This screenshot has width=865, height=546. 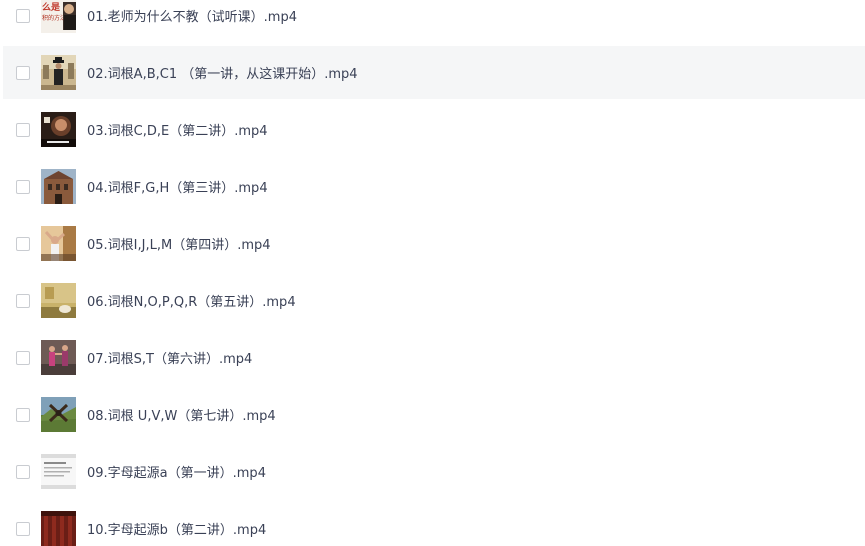 What do you see at coordinates (169, 357) in the screenshot?
I see `file-name: 07.词根S,T（第六讲）.mp4` at bounding box center [169, 357].